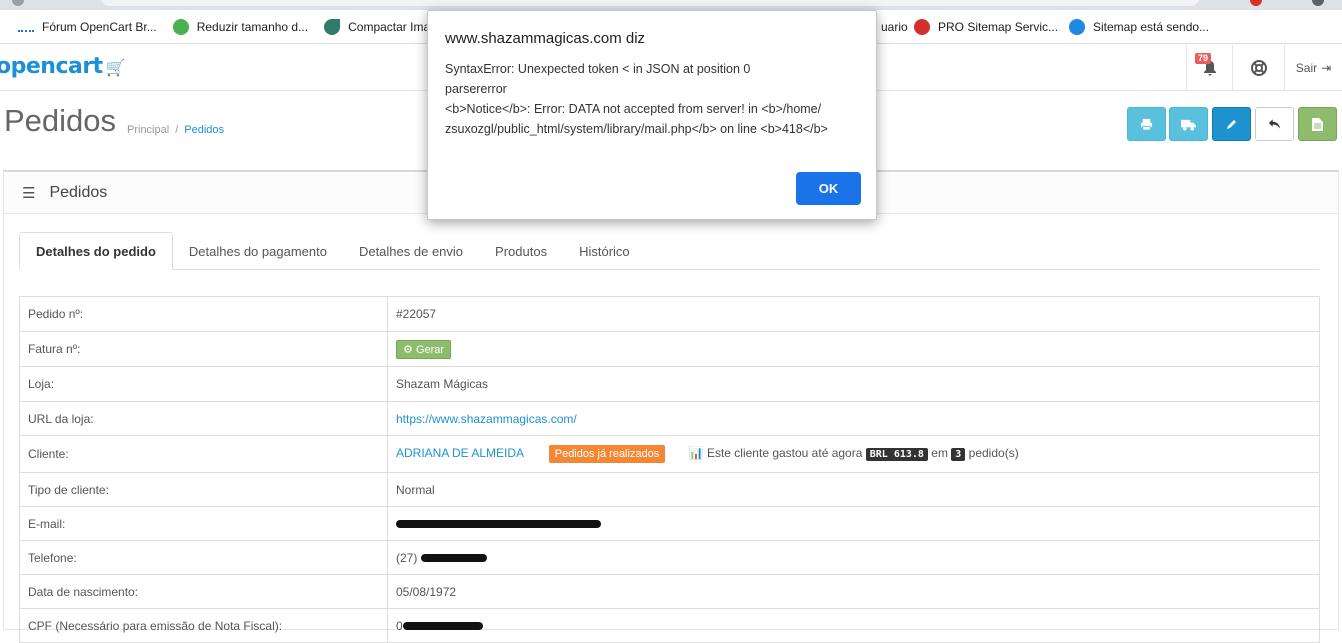  Describe the element at coordinates (1209, 68) in the screenshot. I see `notifications-button: 79` at that location.